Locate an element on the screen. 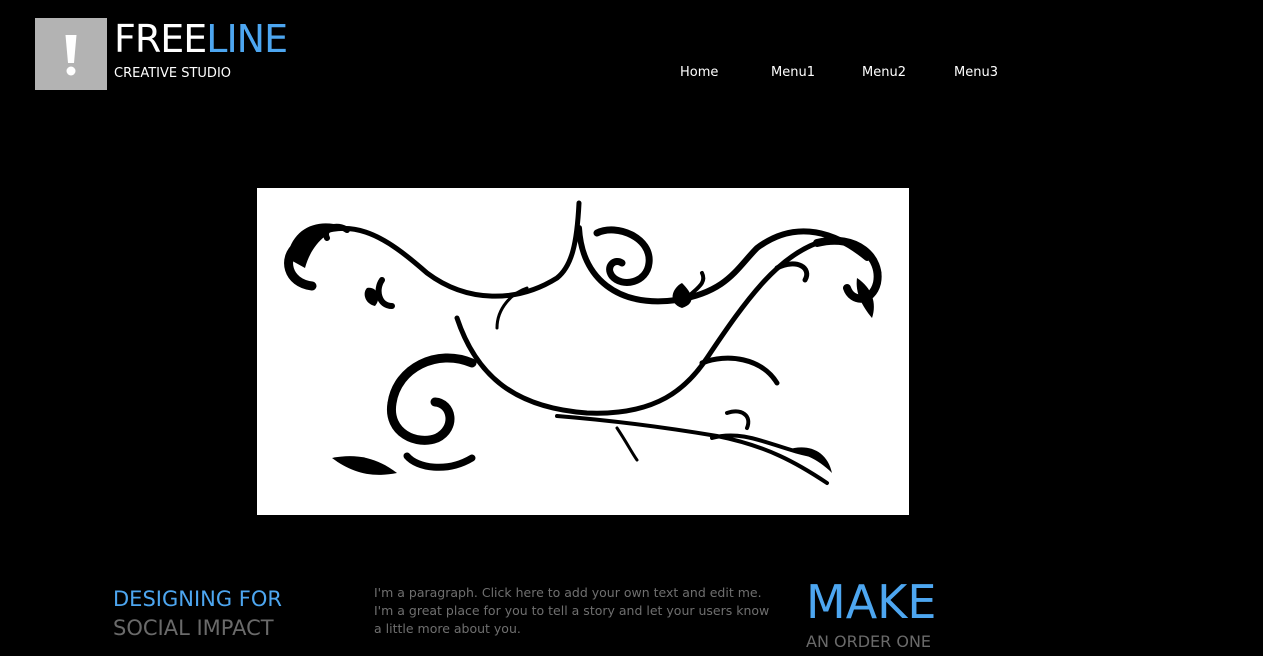 This screenshot has height=656, width=1263. brand-name: FREELINE is located at coordinates (201, 39).